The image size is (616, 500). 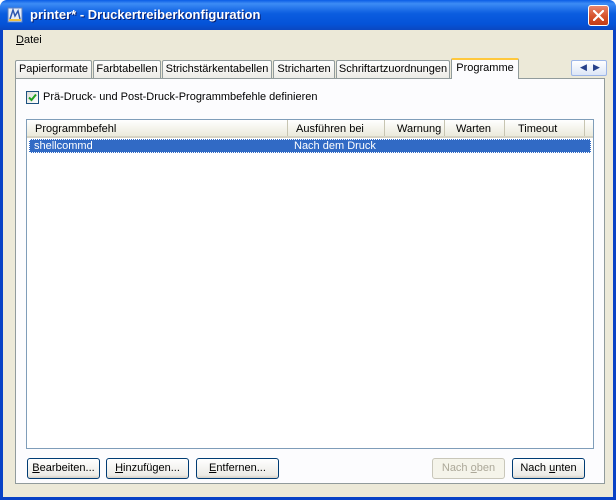 What do you see at coordinates (548, 468) in the screenshot?
I see `move-down-button: Nach unten` at bounding box center [548, 468].